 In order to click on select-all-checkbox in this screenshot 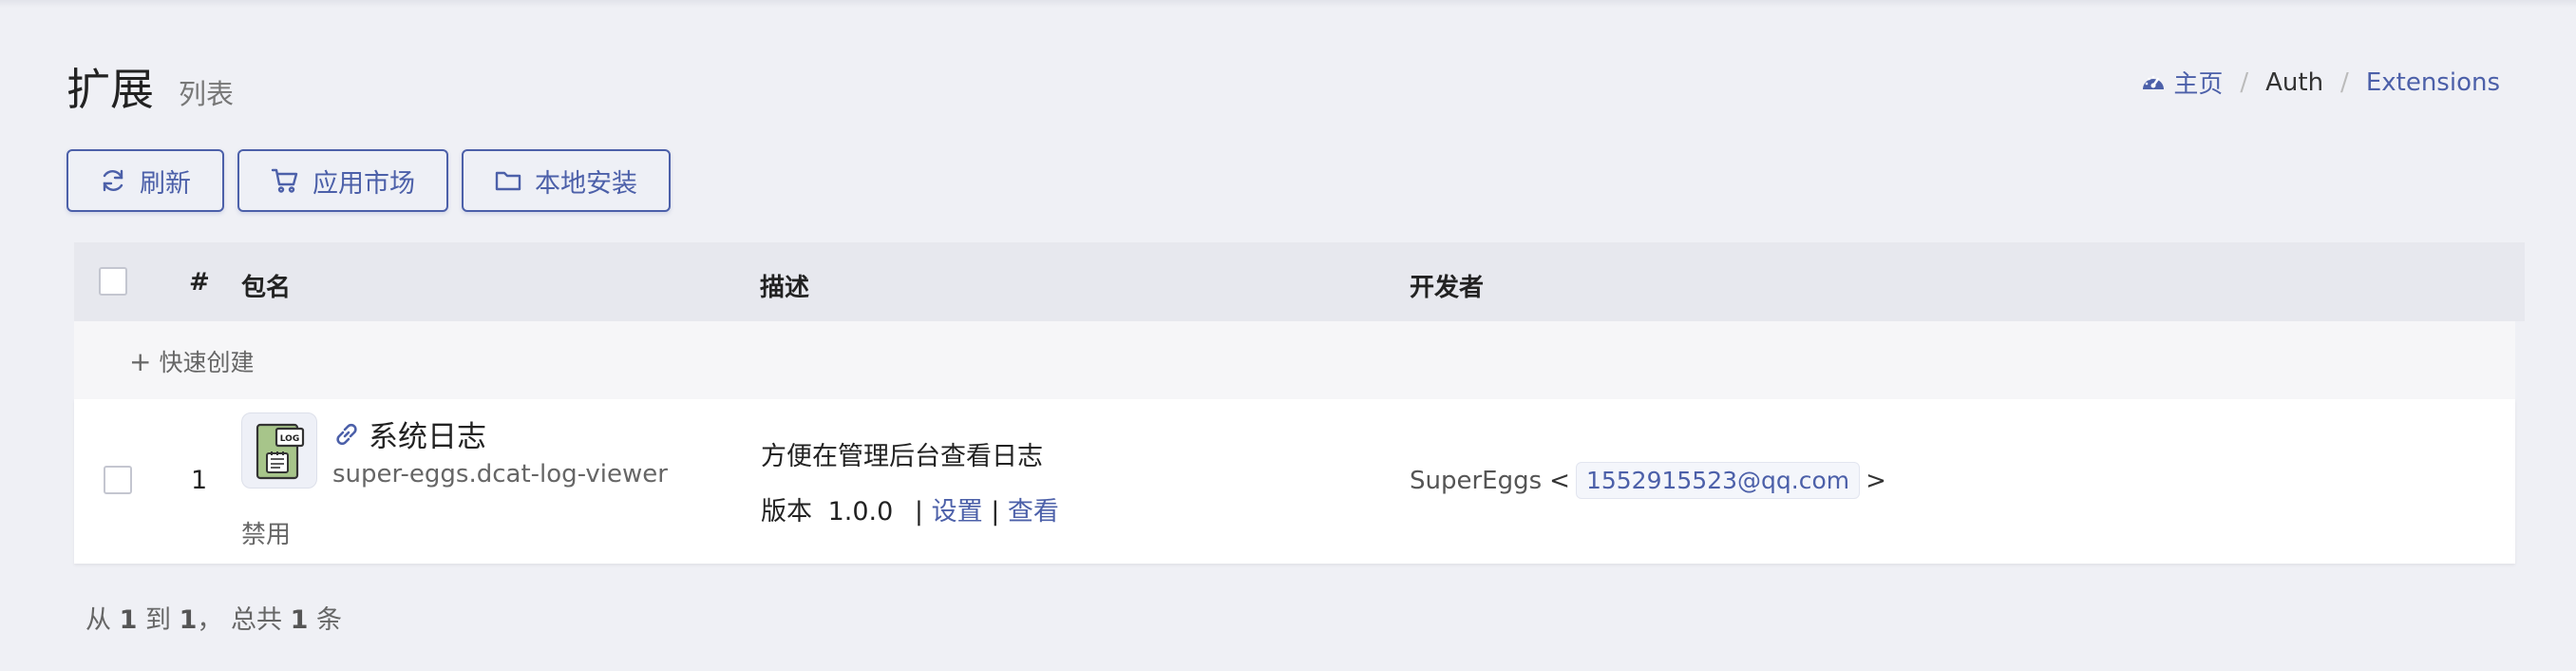, I will do `click(113, 281)`.